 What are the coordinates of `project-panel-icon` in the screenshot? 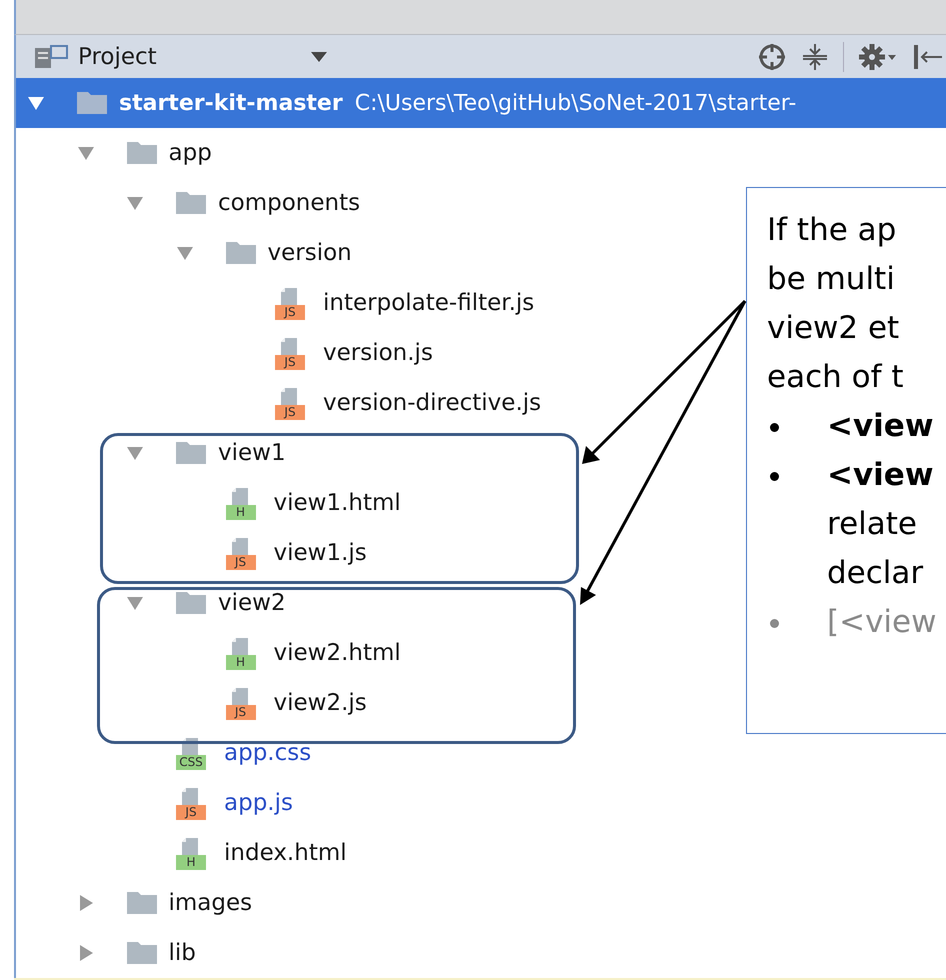 It's located at (51, 57).